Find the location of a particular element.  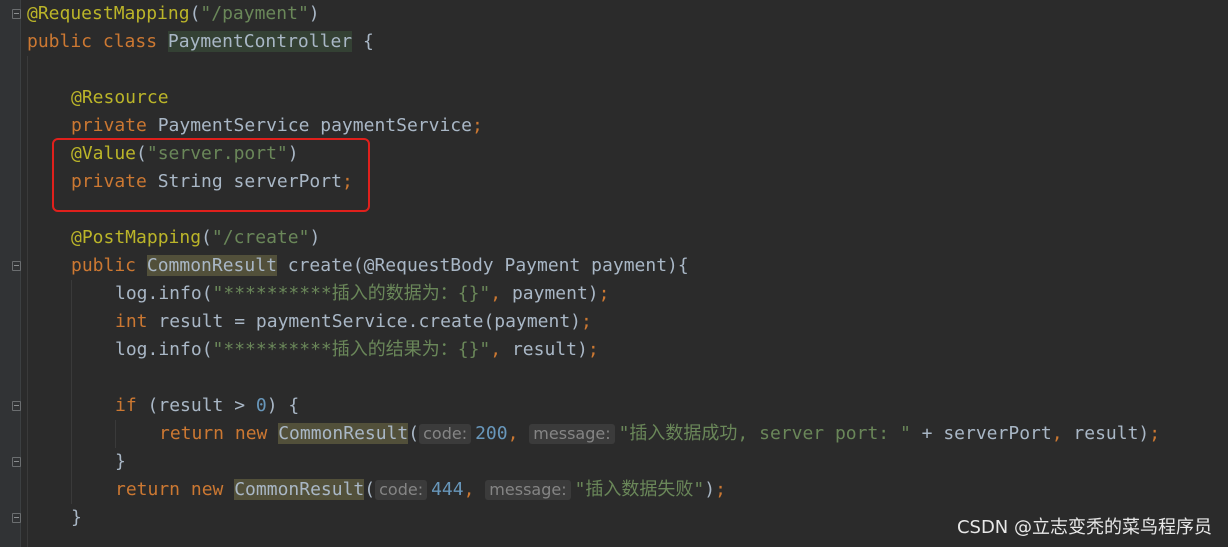

class-name: PaymentController is located at coordinates (260, 41).